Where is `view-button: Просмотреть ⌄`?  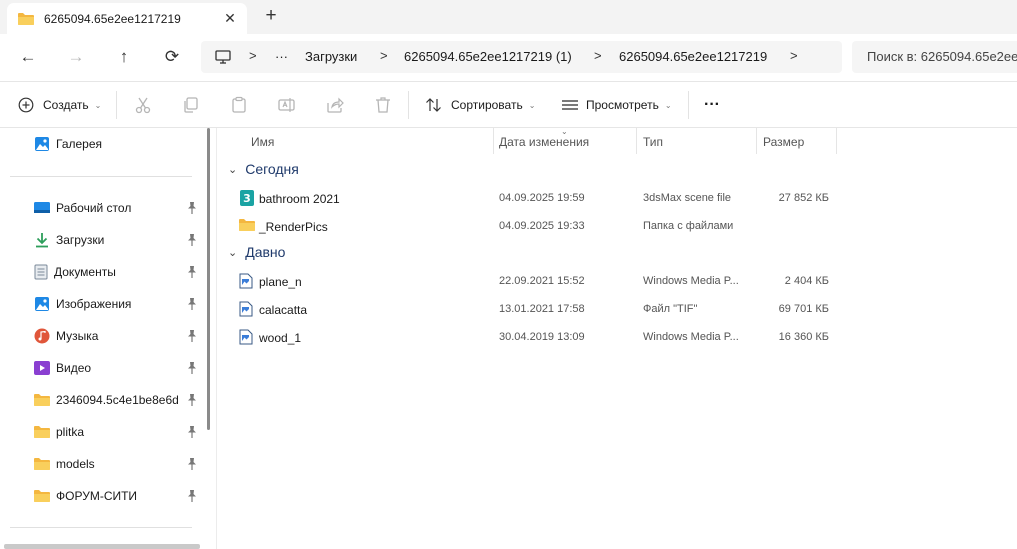 view-button: Просмотреть ⌄ is located at coordinates (616, 105).